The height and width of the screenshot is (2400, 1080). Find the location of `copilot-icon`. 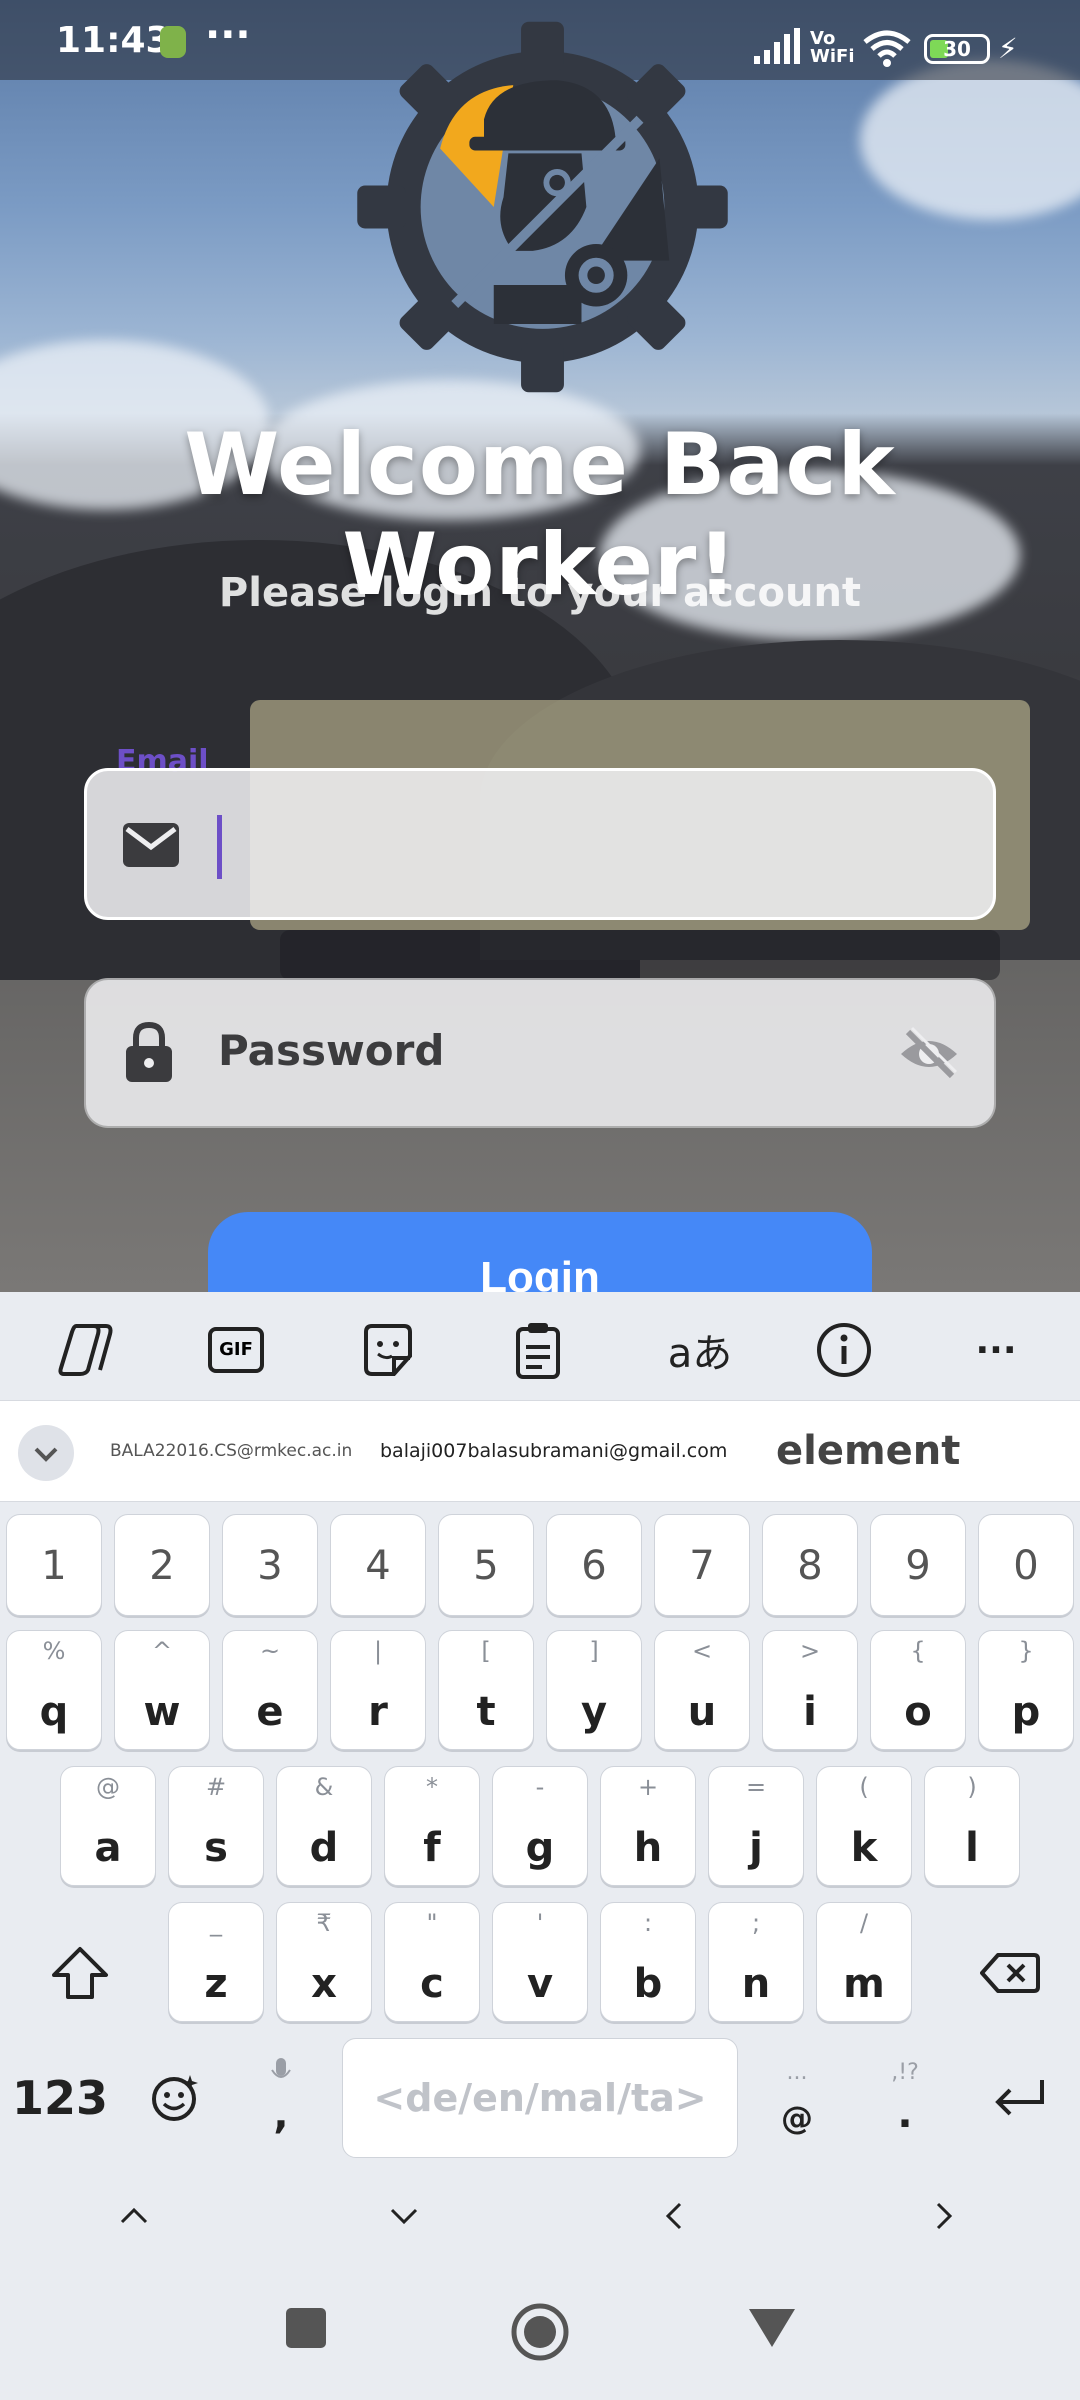

copilot-icon is located at coordinates (86, 1350).